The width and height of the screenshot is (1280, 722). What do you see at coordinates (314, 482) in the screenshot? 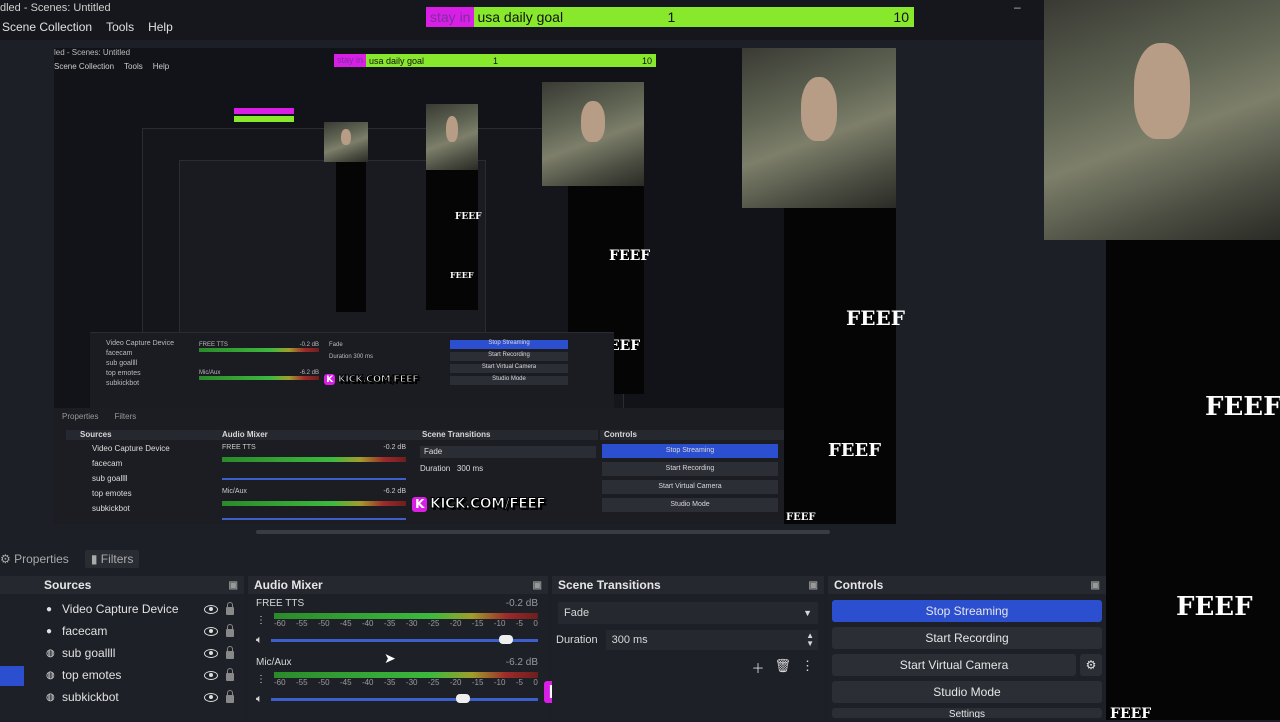
I see `nested-mixer-large: FREE TTS -0.2 dB Mic/Aux -6.2 dB` at bounding box center [314, 482].